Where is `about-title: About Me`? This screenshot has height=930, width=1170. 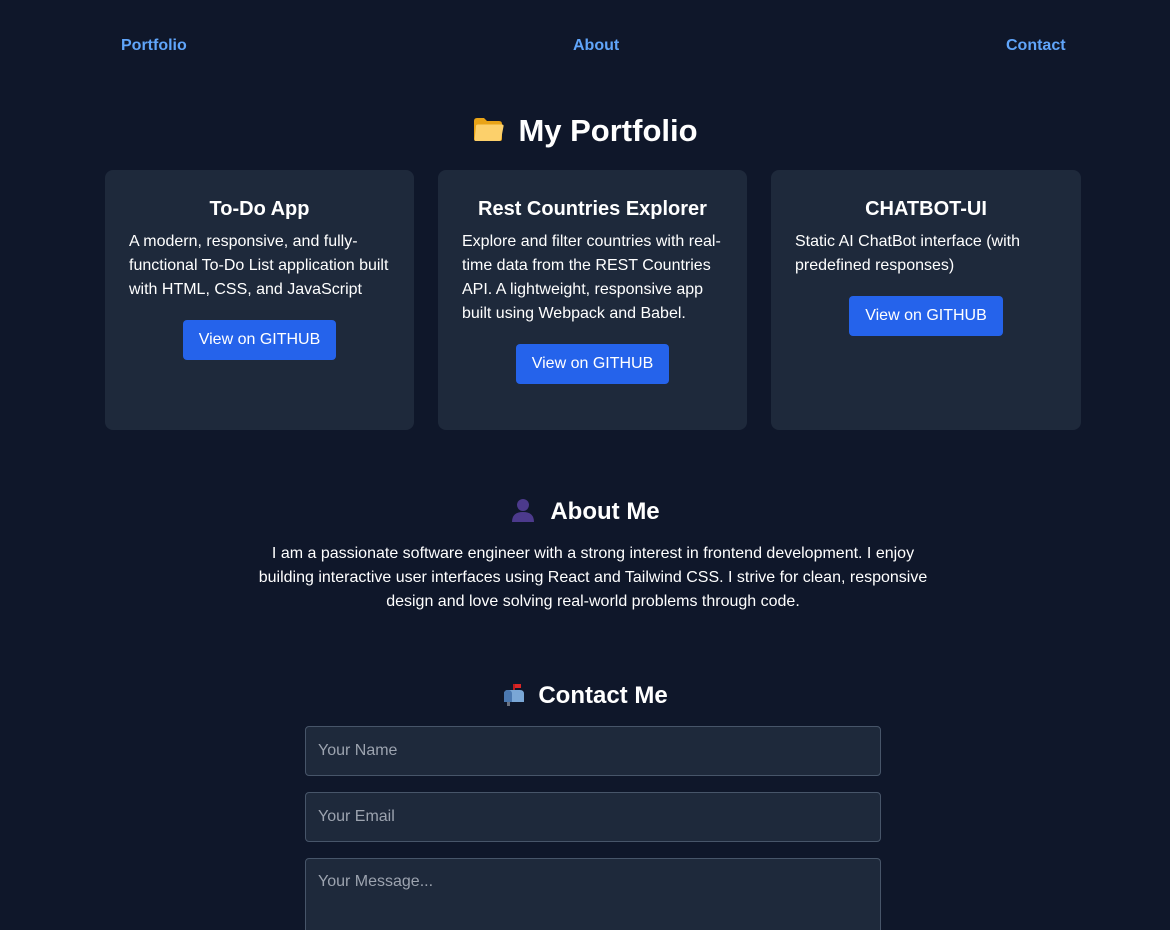
about-title: About Me is located at coordinates (605, 511).